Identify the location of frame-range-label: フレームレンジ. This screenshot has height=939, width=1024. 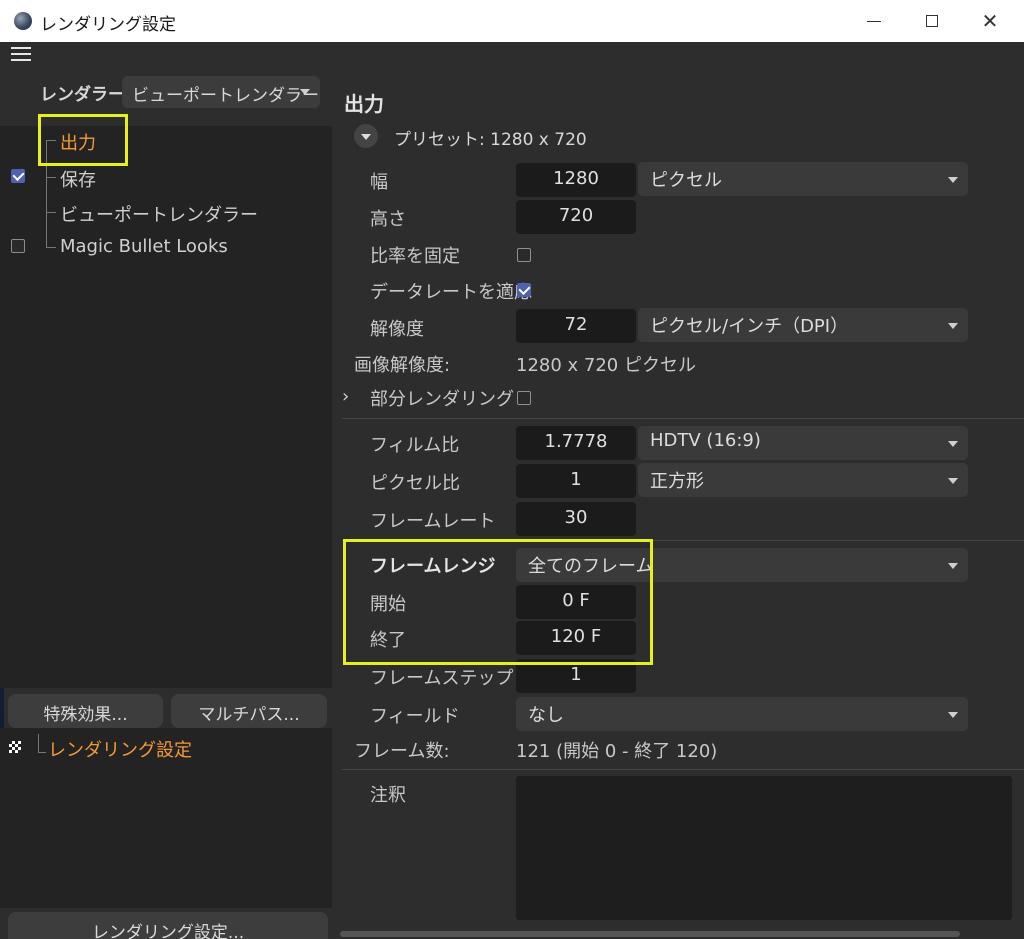
(433, 566).